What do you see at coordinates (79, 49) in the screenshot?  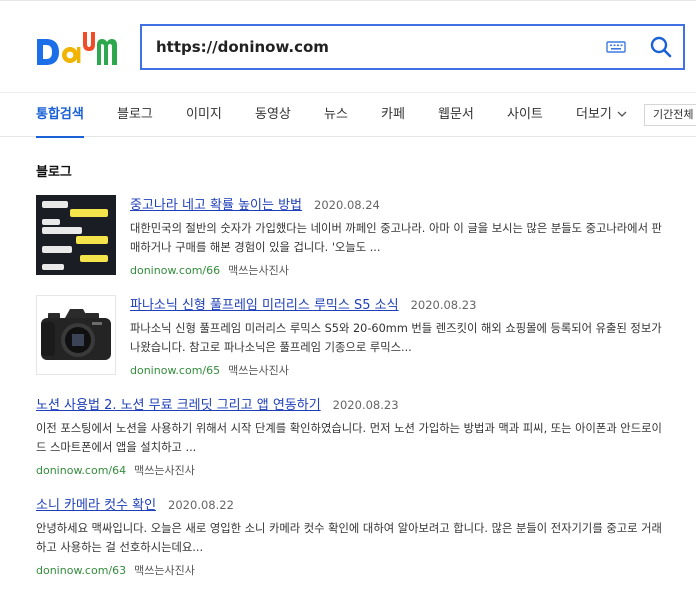 I see `daum-logo` at bounding box center [79, 49].